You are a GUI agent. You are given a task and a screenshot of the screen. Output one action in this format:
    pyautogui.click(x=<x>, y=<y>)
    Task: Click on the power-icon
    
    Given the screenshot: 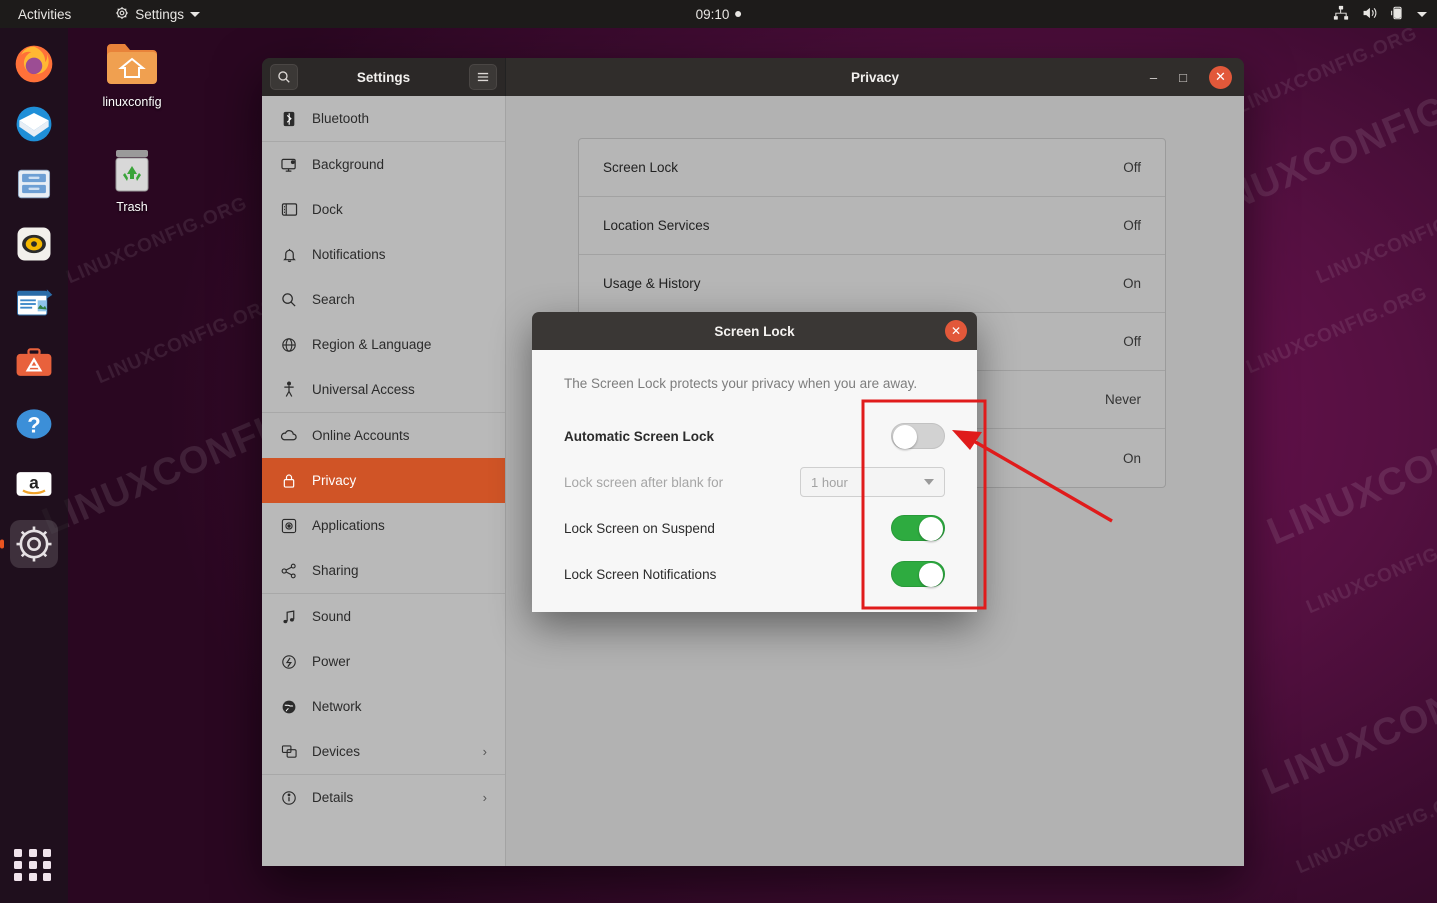 What is the action you would take?
    pyautogui.click(x=289, y=662)
    